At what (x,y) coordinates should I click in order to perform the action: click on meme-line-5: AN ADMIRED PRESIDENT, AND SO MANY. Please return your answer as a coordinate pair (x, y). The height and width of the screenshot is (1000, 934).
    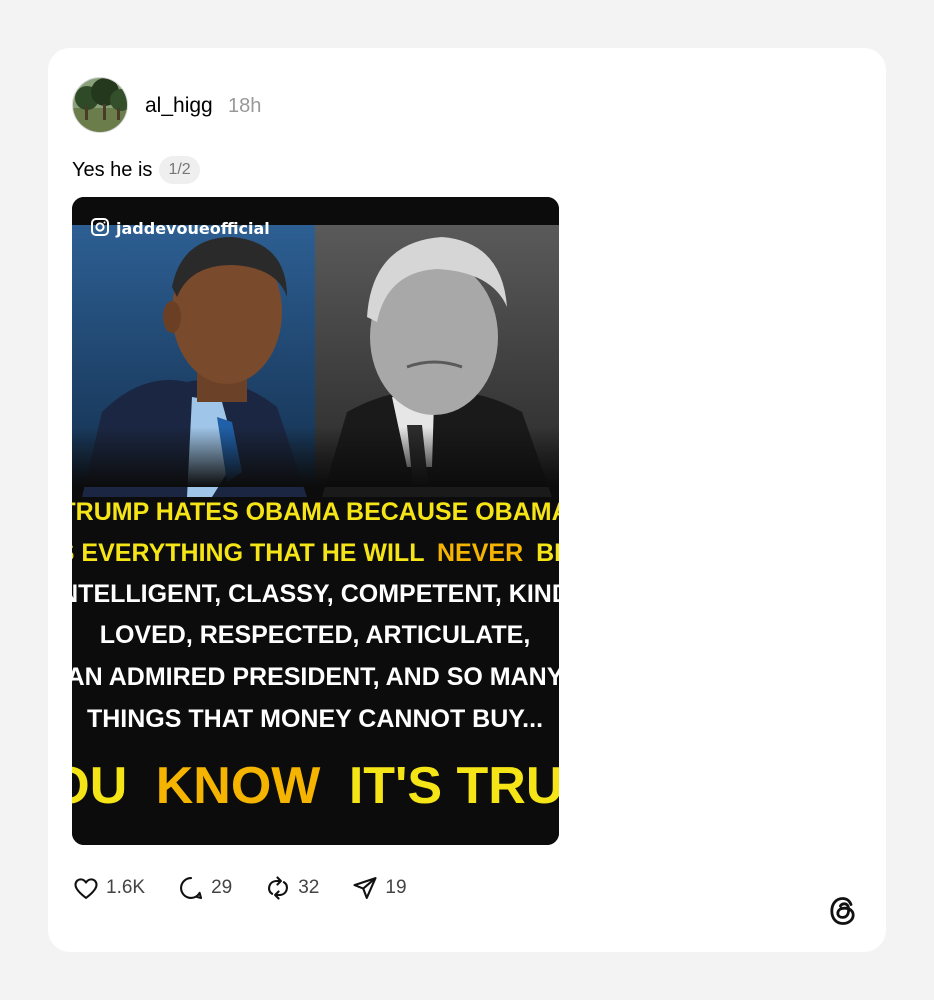
    Looking at the image, I should click on (315, 677).